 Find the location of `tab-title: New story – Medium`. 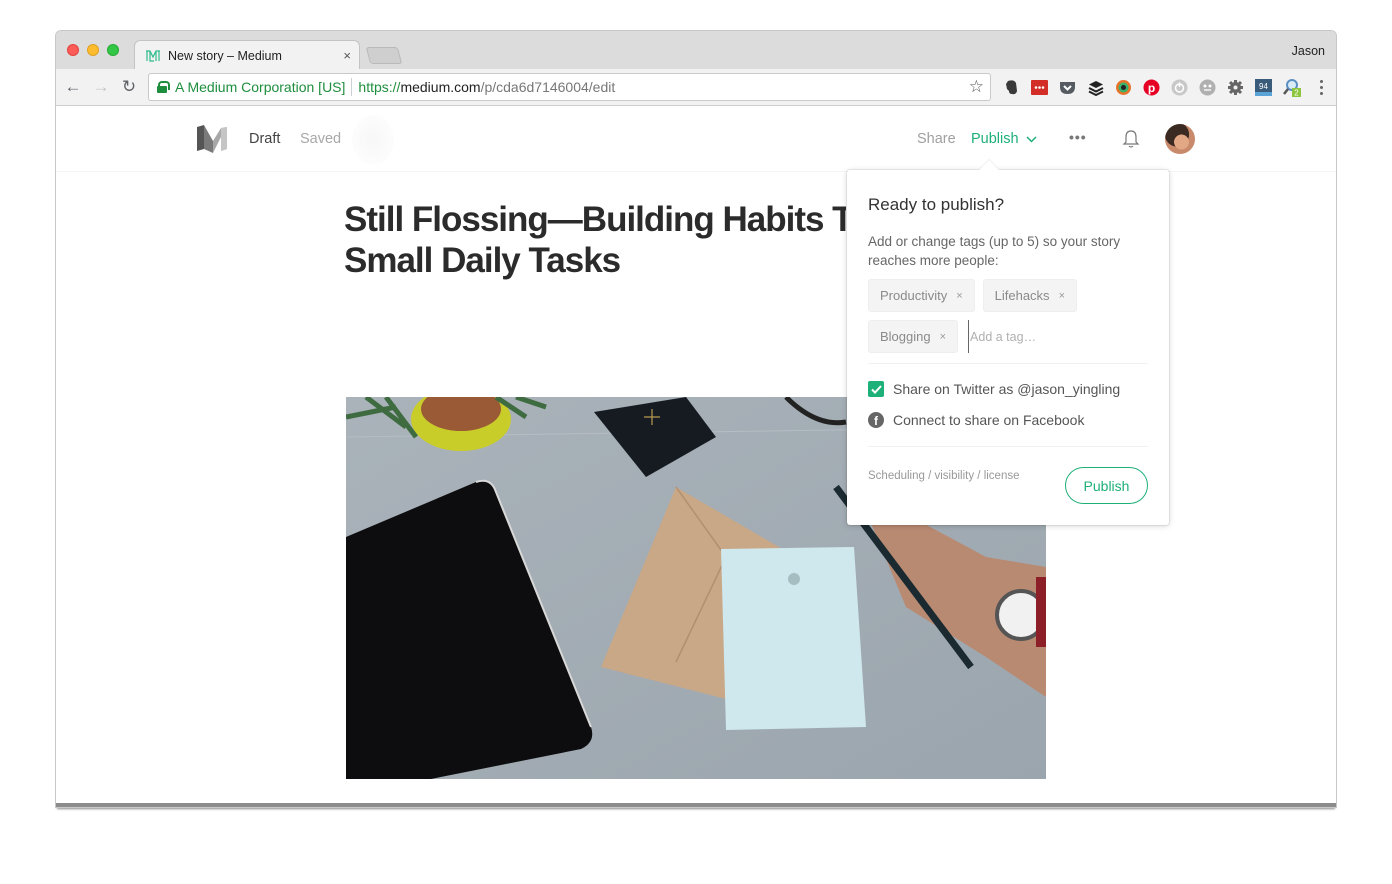

tab-title: New story – Medium is located at coordinates (225, 55).